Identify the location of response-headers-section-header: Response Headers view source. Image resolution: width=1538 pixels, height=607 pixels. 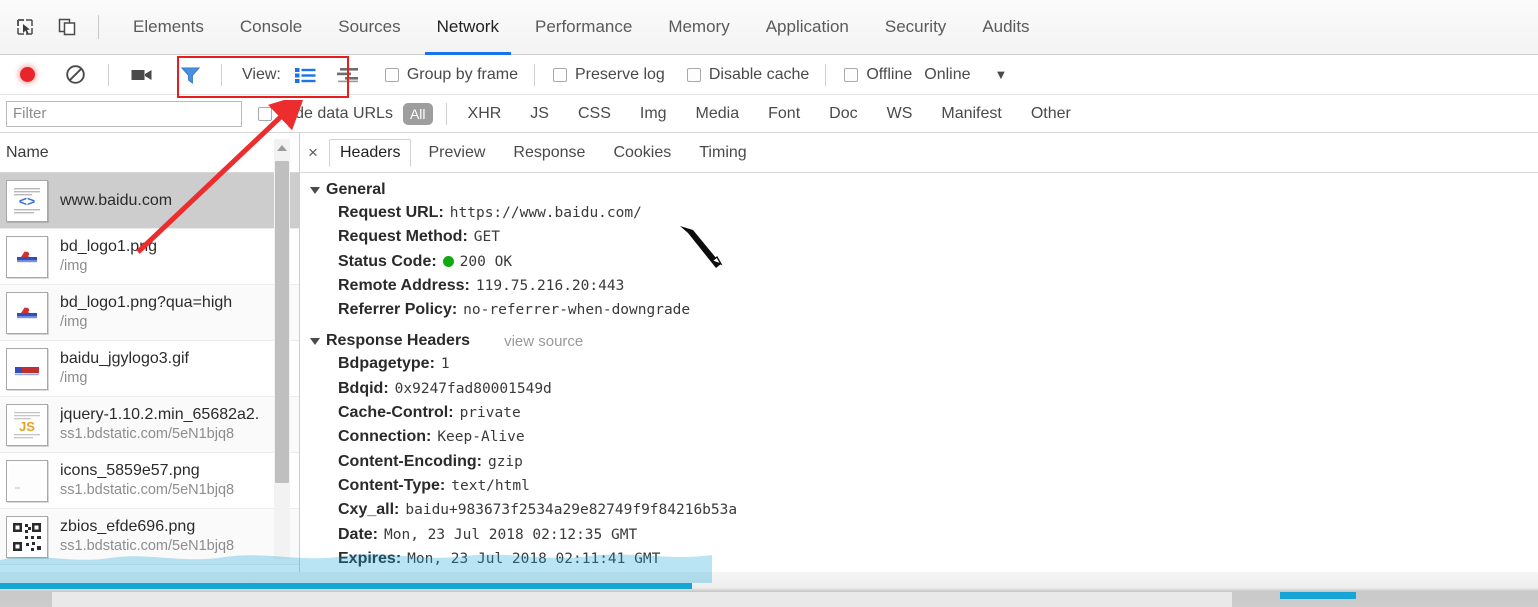
(924, 341).